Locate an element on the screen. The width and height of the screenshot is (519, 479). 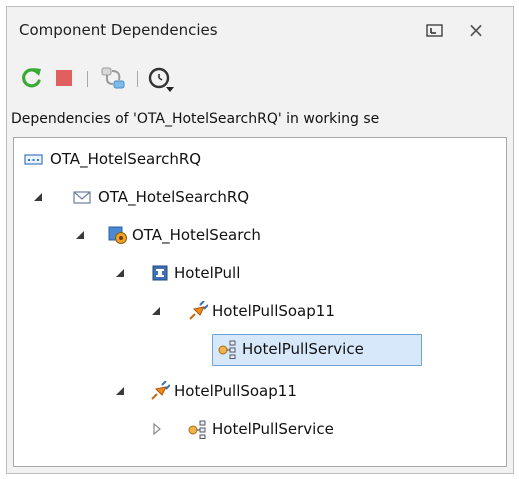
panel-titlebar: Component Dependencies × is located at coordinates (260, 30).